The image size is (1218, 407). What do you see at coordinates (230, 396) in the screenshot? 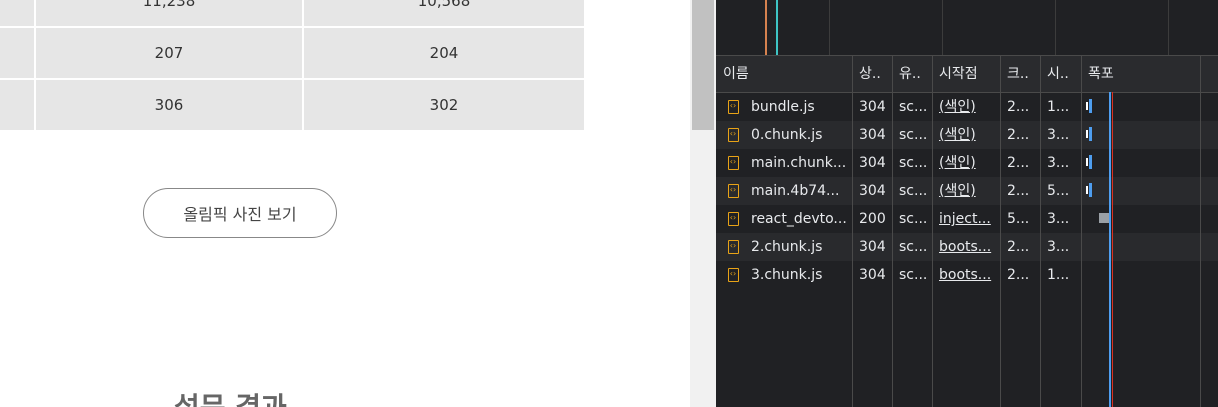
I see `survey-results-heading: 설문 결과` at bounding box center [230, 396].